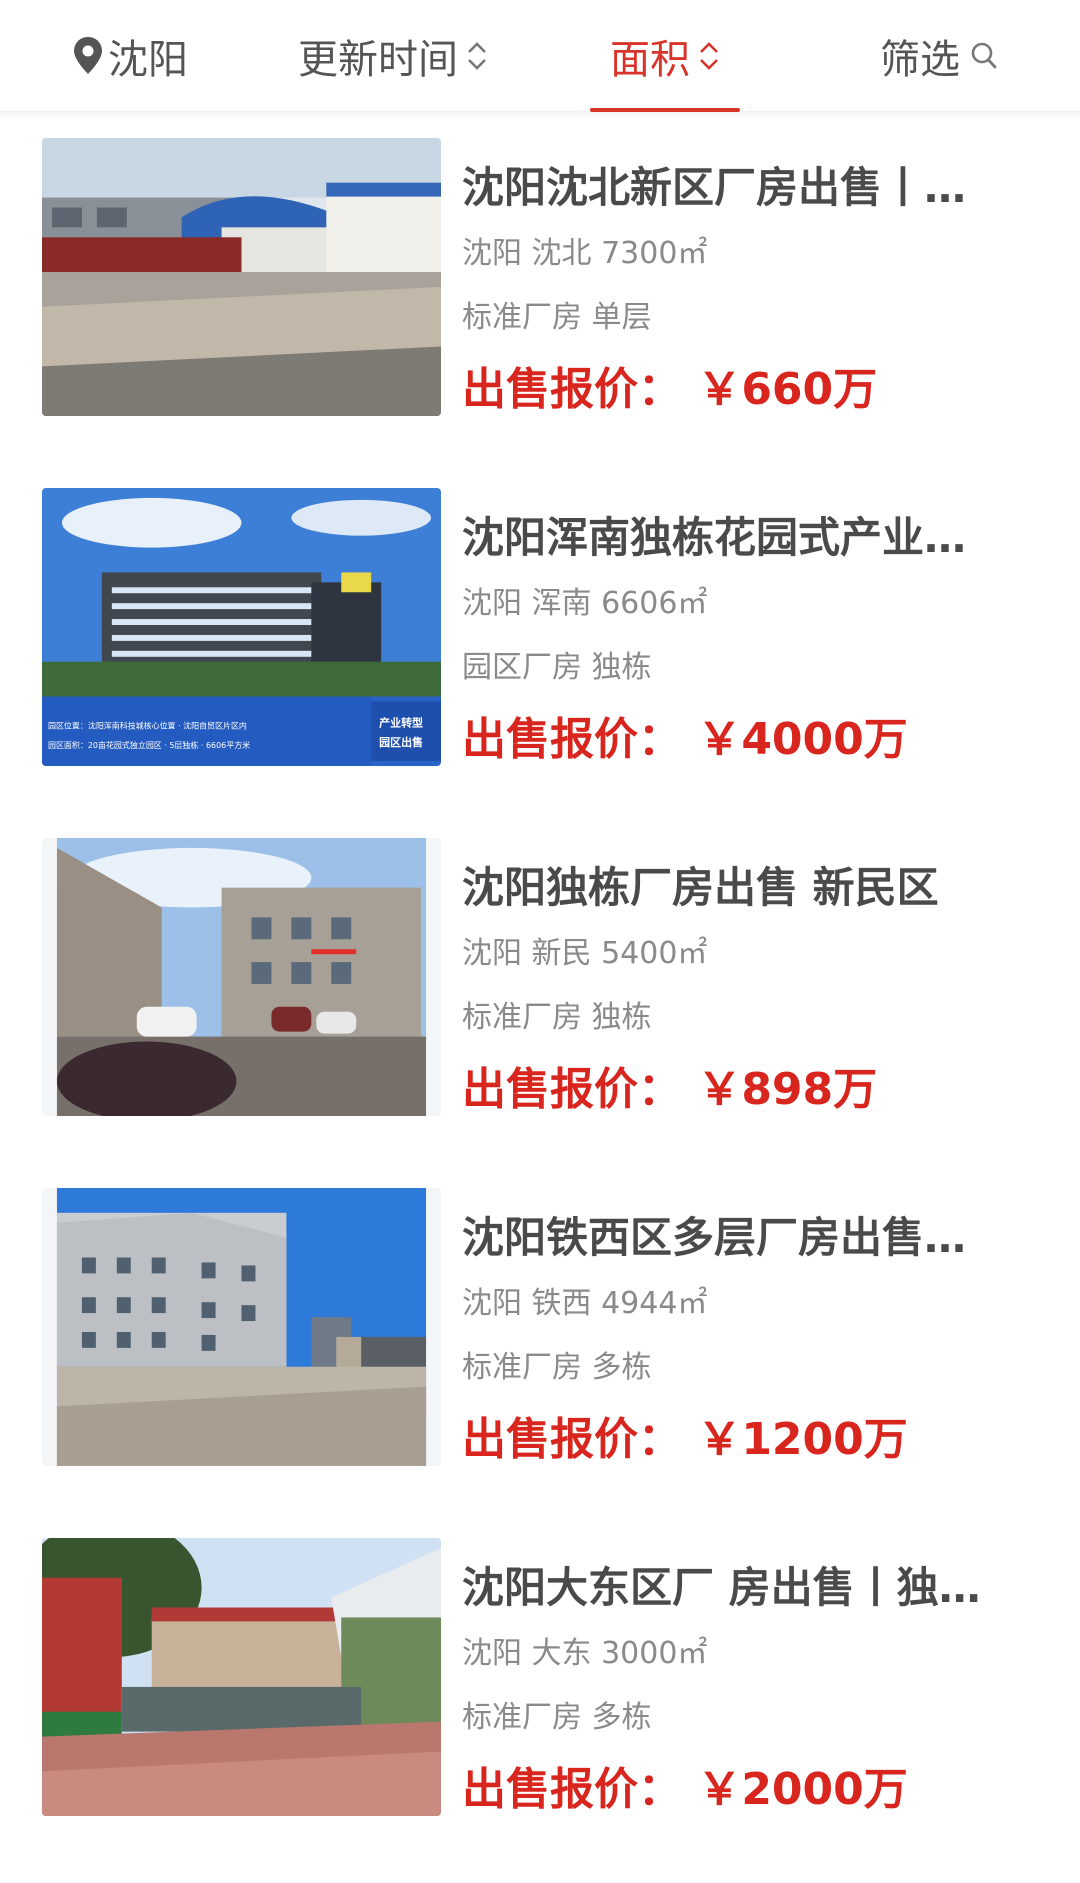 The width and height of the screenshot is (1080, 1883). I want to click on location-pin-icon, so click(88, 56).